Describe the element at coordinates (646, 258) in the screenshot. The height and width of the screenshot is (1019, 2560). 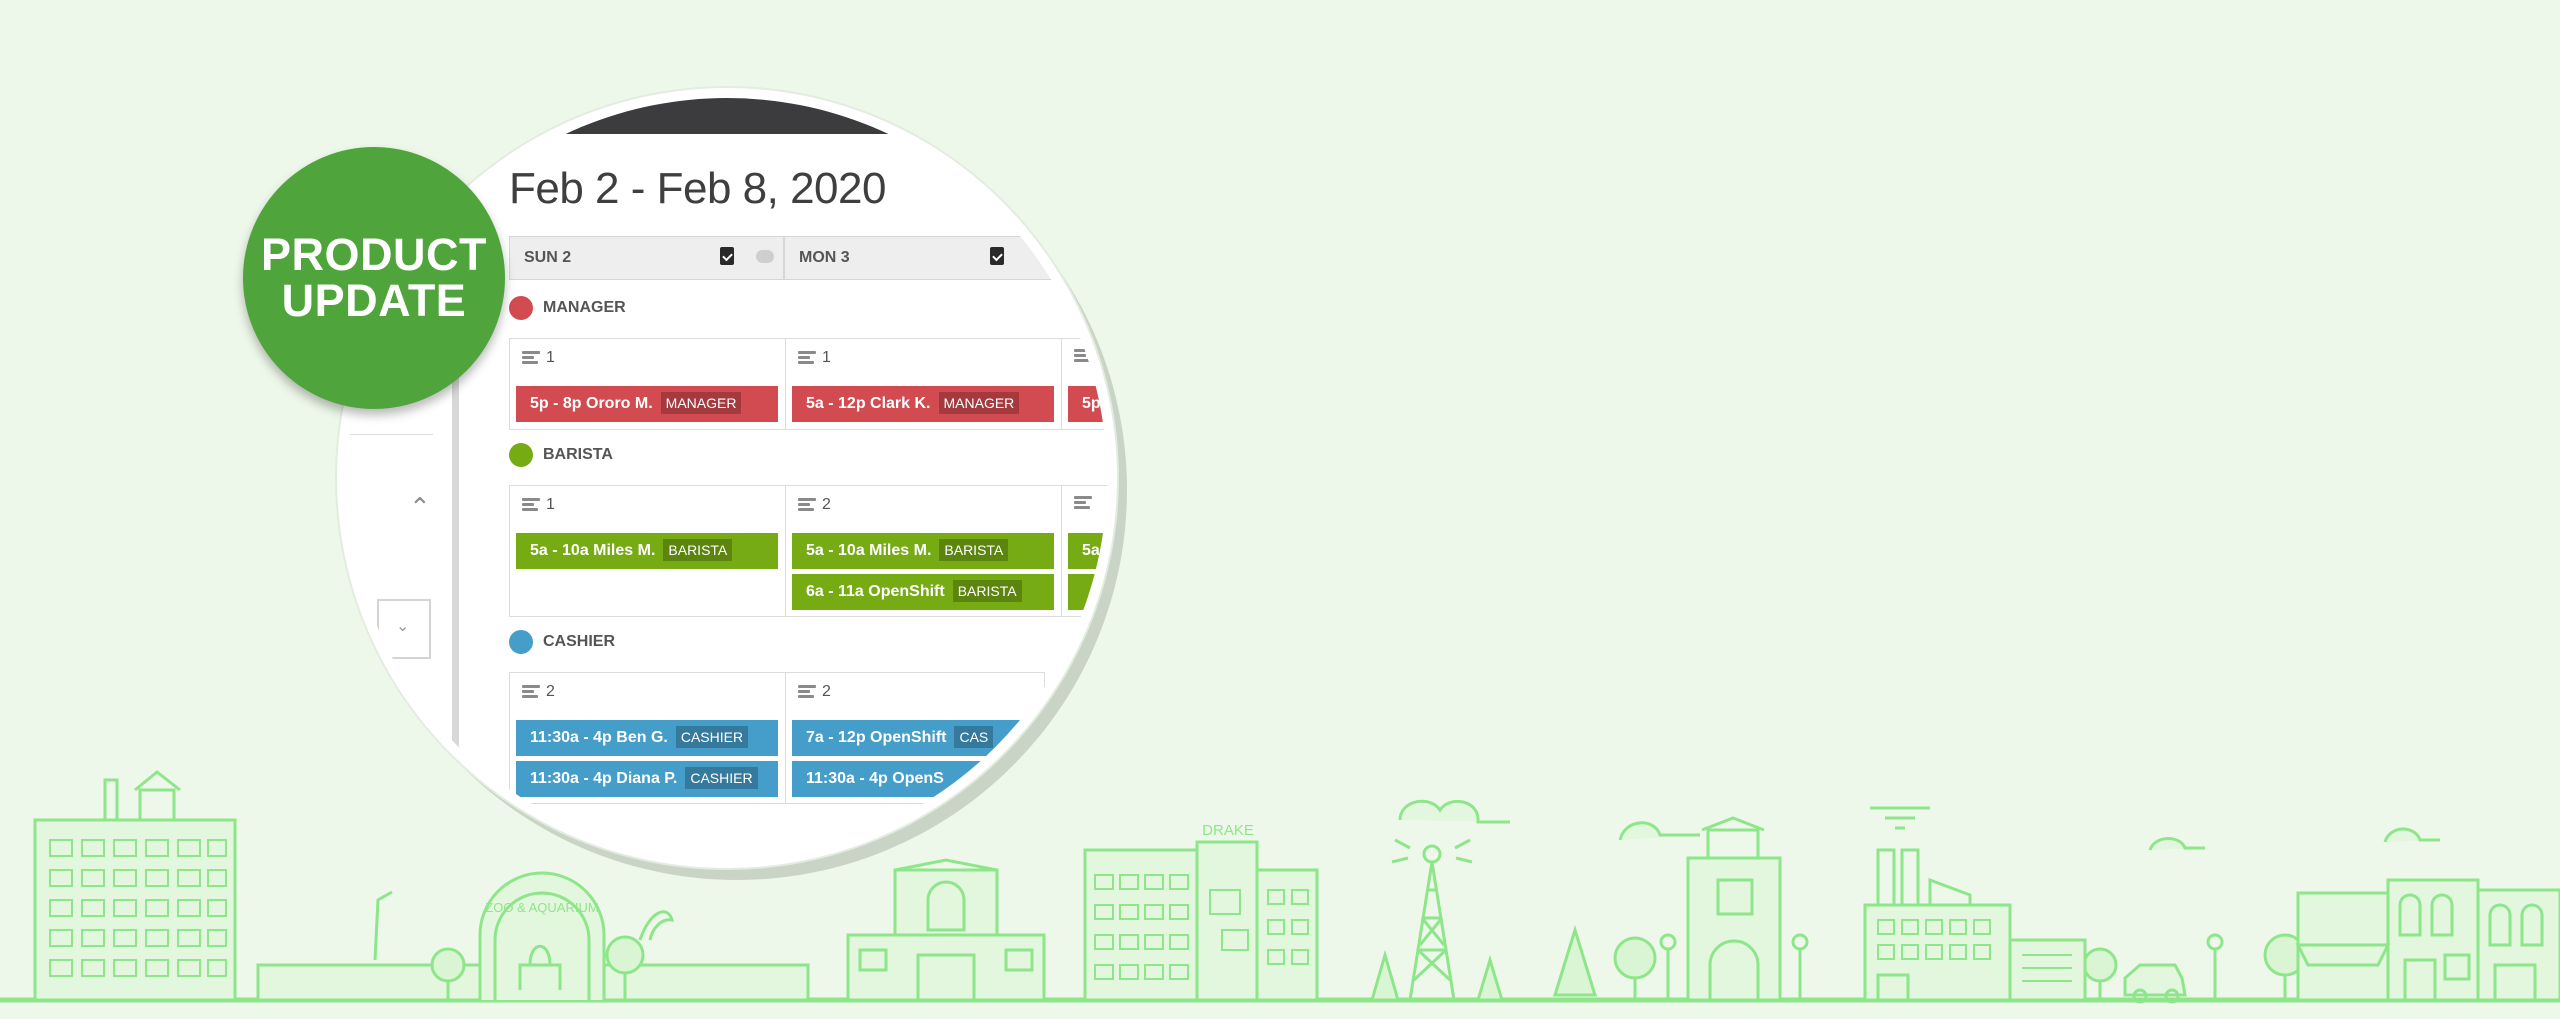
I see `day-header-sun: SUN 2` at that location.